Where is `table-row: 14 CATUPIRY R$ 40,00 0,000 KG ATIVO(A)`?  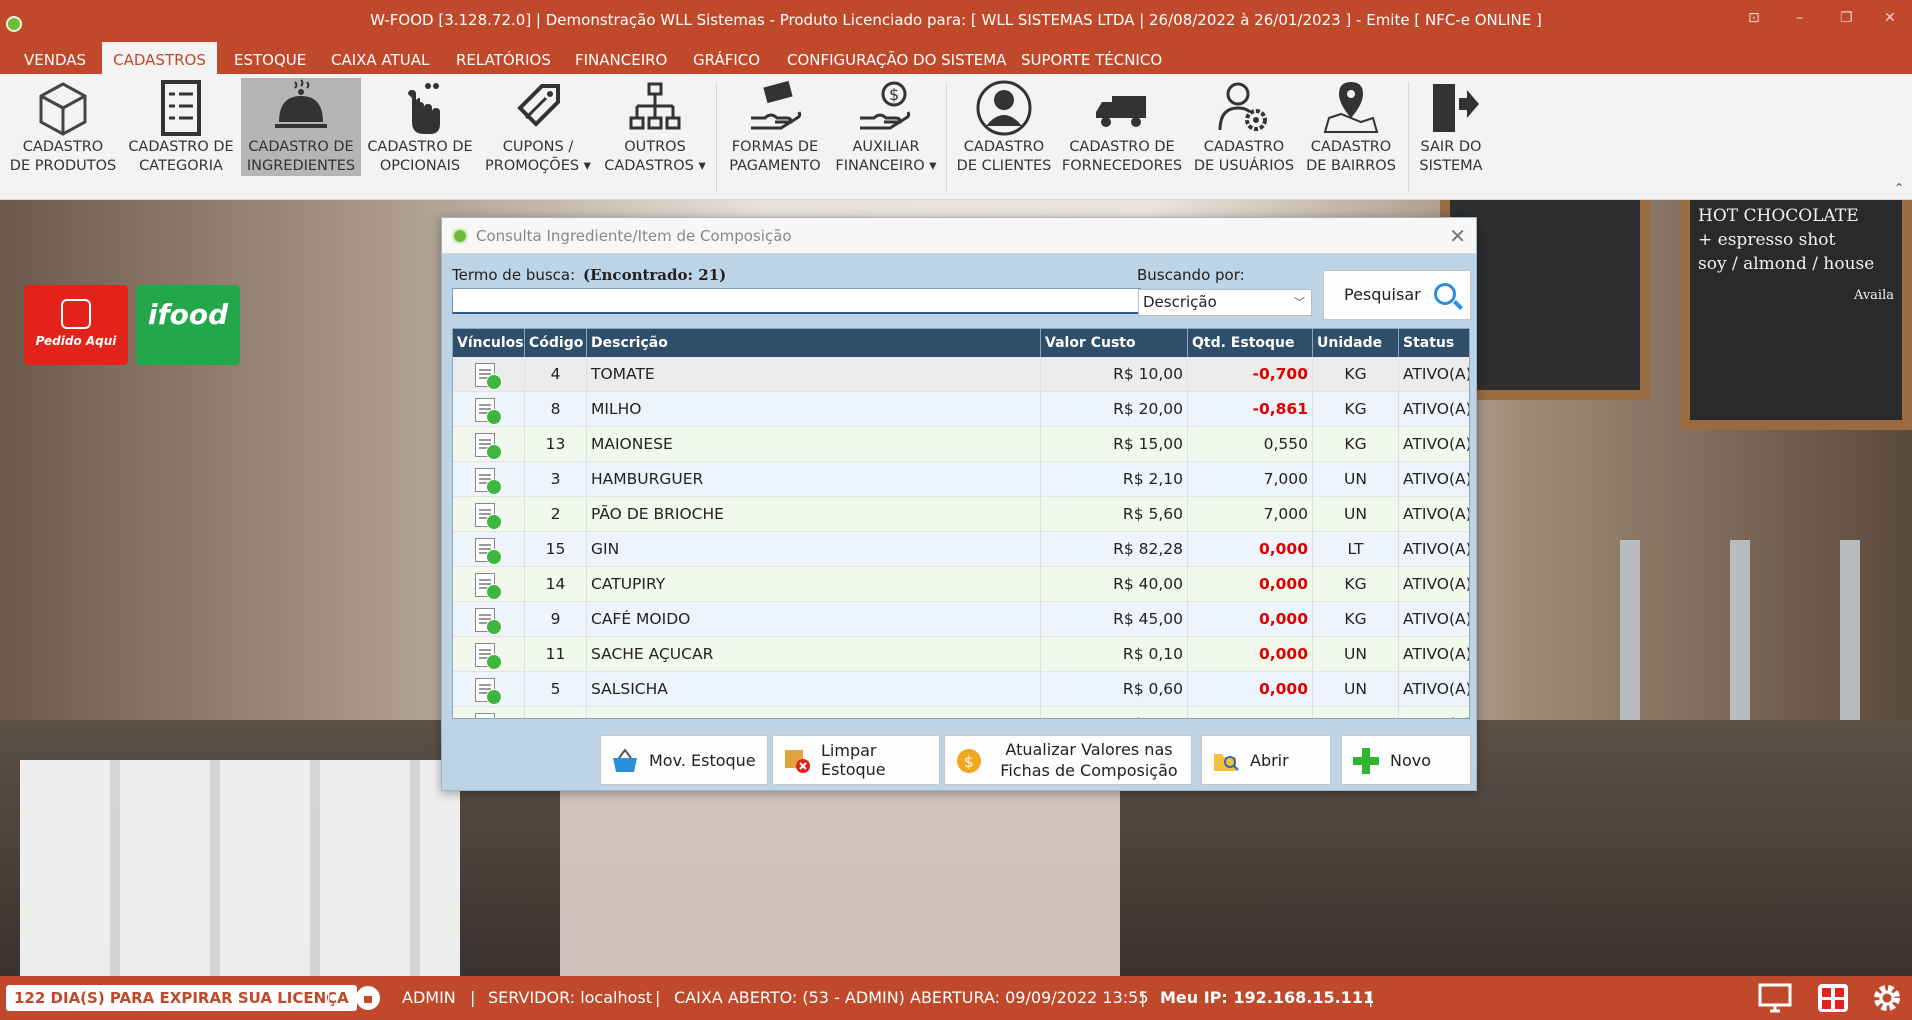 table-row: 14 CATUPIRY R$ 40,00 0,000 KG ATIVO(A) is located at coordinates (961, 584).